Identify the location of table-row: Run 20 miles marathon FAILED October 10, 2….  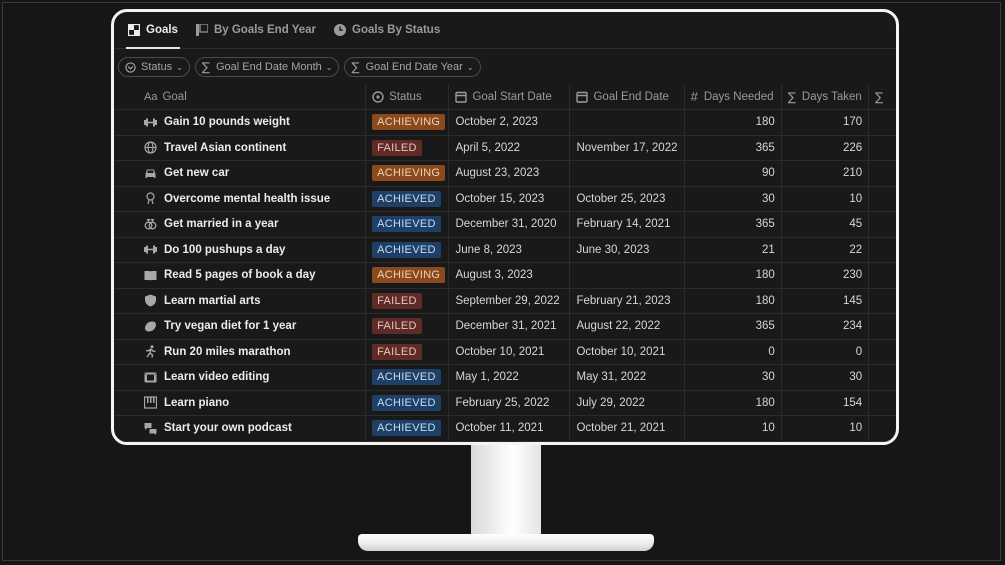
(505, 352).